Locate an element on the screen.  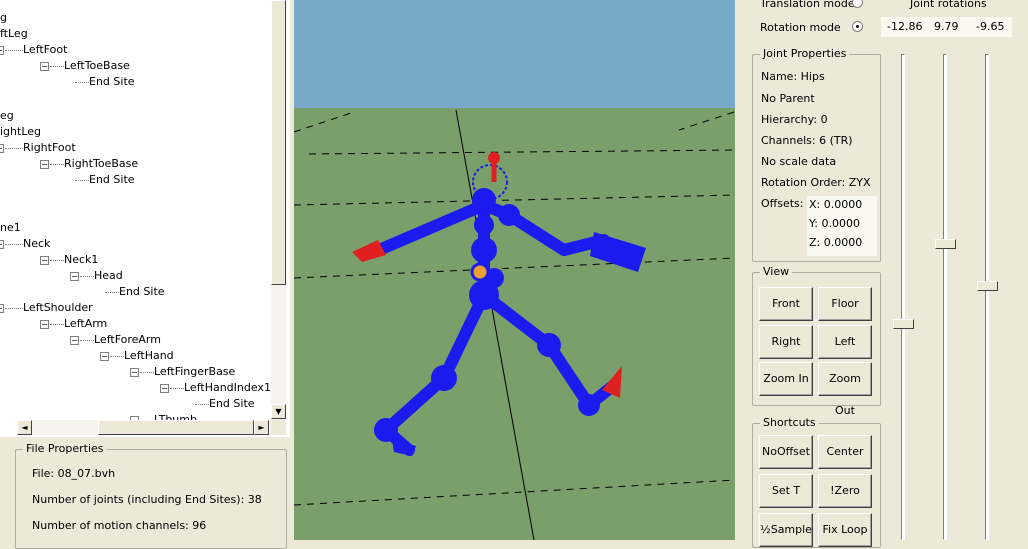
no-offset-button: NoOffset is located at coordinates (786, 452).